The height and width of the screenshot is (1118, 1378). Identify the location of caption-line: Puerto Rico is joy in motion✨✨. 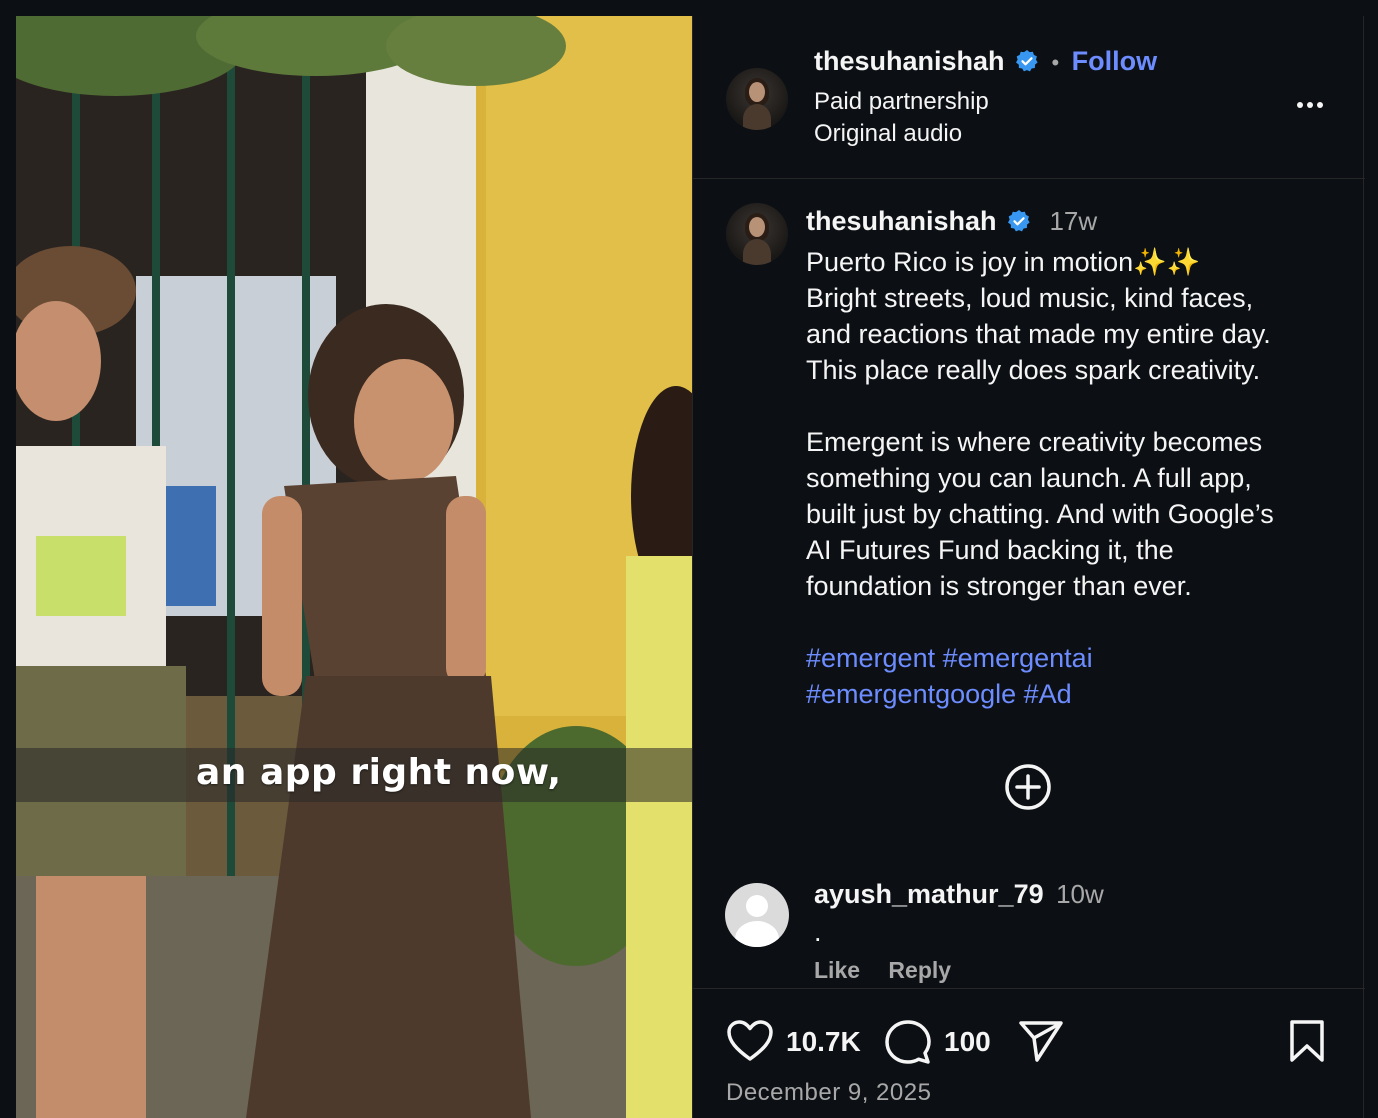
(1003, 262).